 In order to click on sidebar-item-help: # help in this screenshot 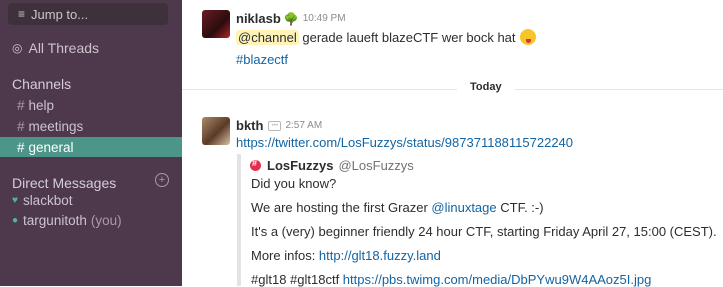, I will do `click(91, 105)`.